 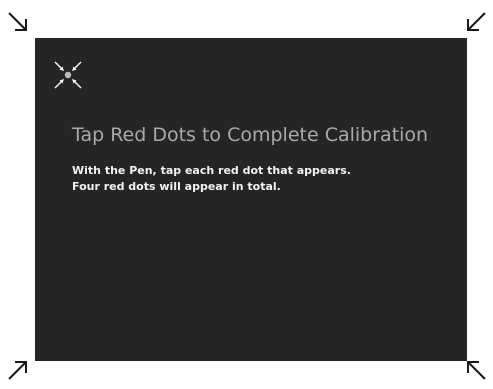 I want to click on arrow-down-left-icon, so click(x=476, y=22).